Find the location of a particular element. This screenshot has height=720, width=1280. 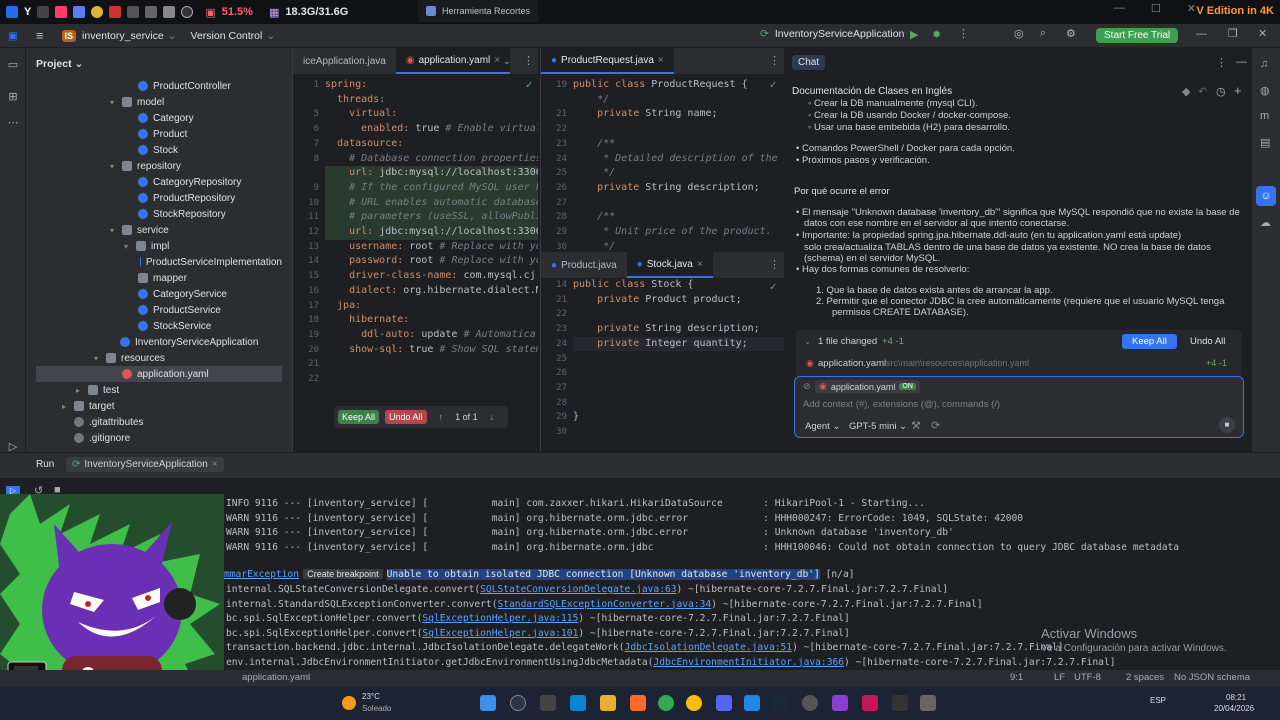

tree-item: ▾ repository is located at coordinates (159, 166).